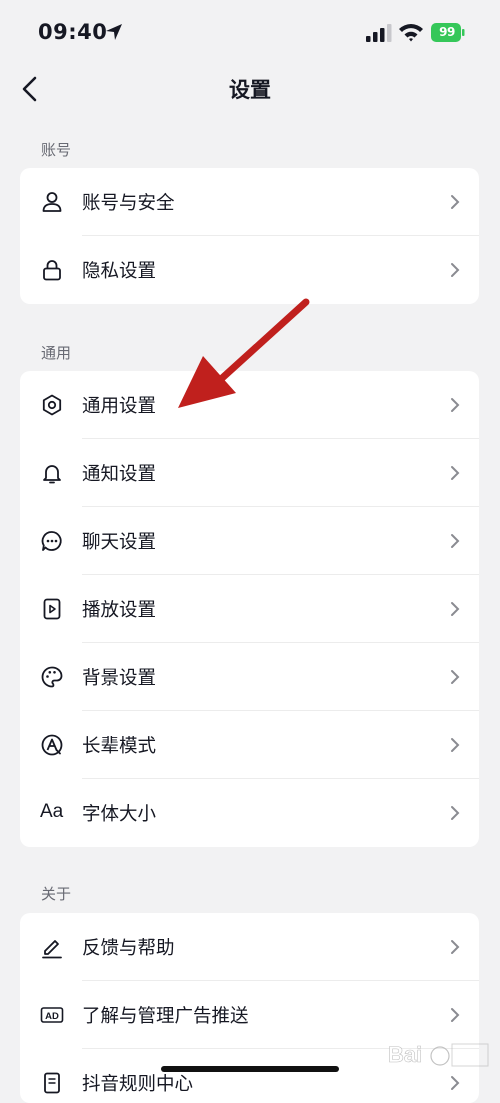 The height and width of the screenshot is (1103, 500). I want to click on row-label: 通用设置, so click(119, 406).